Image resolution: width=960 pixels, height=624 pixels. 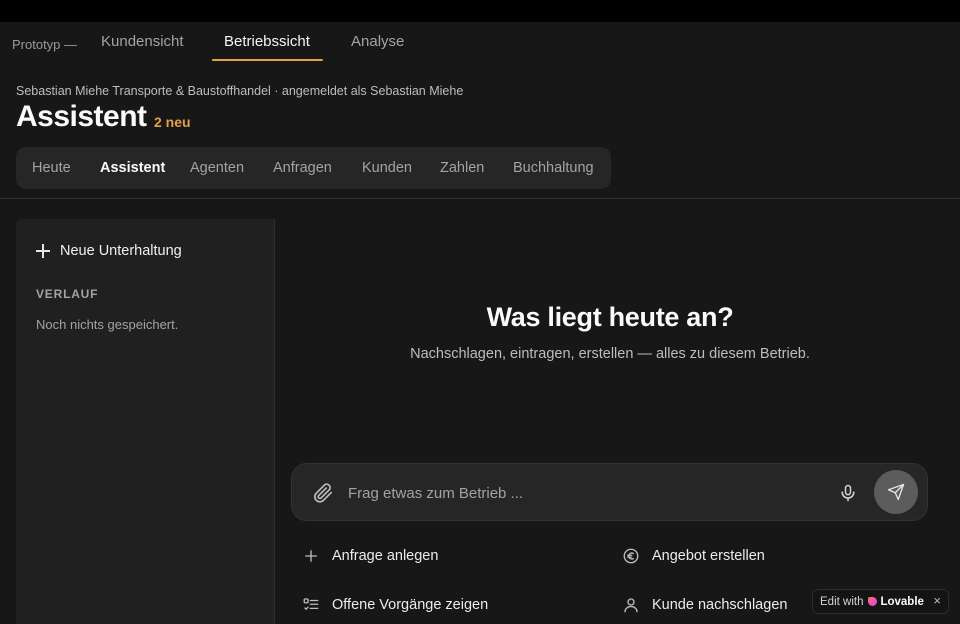 What do you see at coordinates (132, 168) in the screenshot?
I see `tab-assistent: Assistent` at bounding box center [132, 168].